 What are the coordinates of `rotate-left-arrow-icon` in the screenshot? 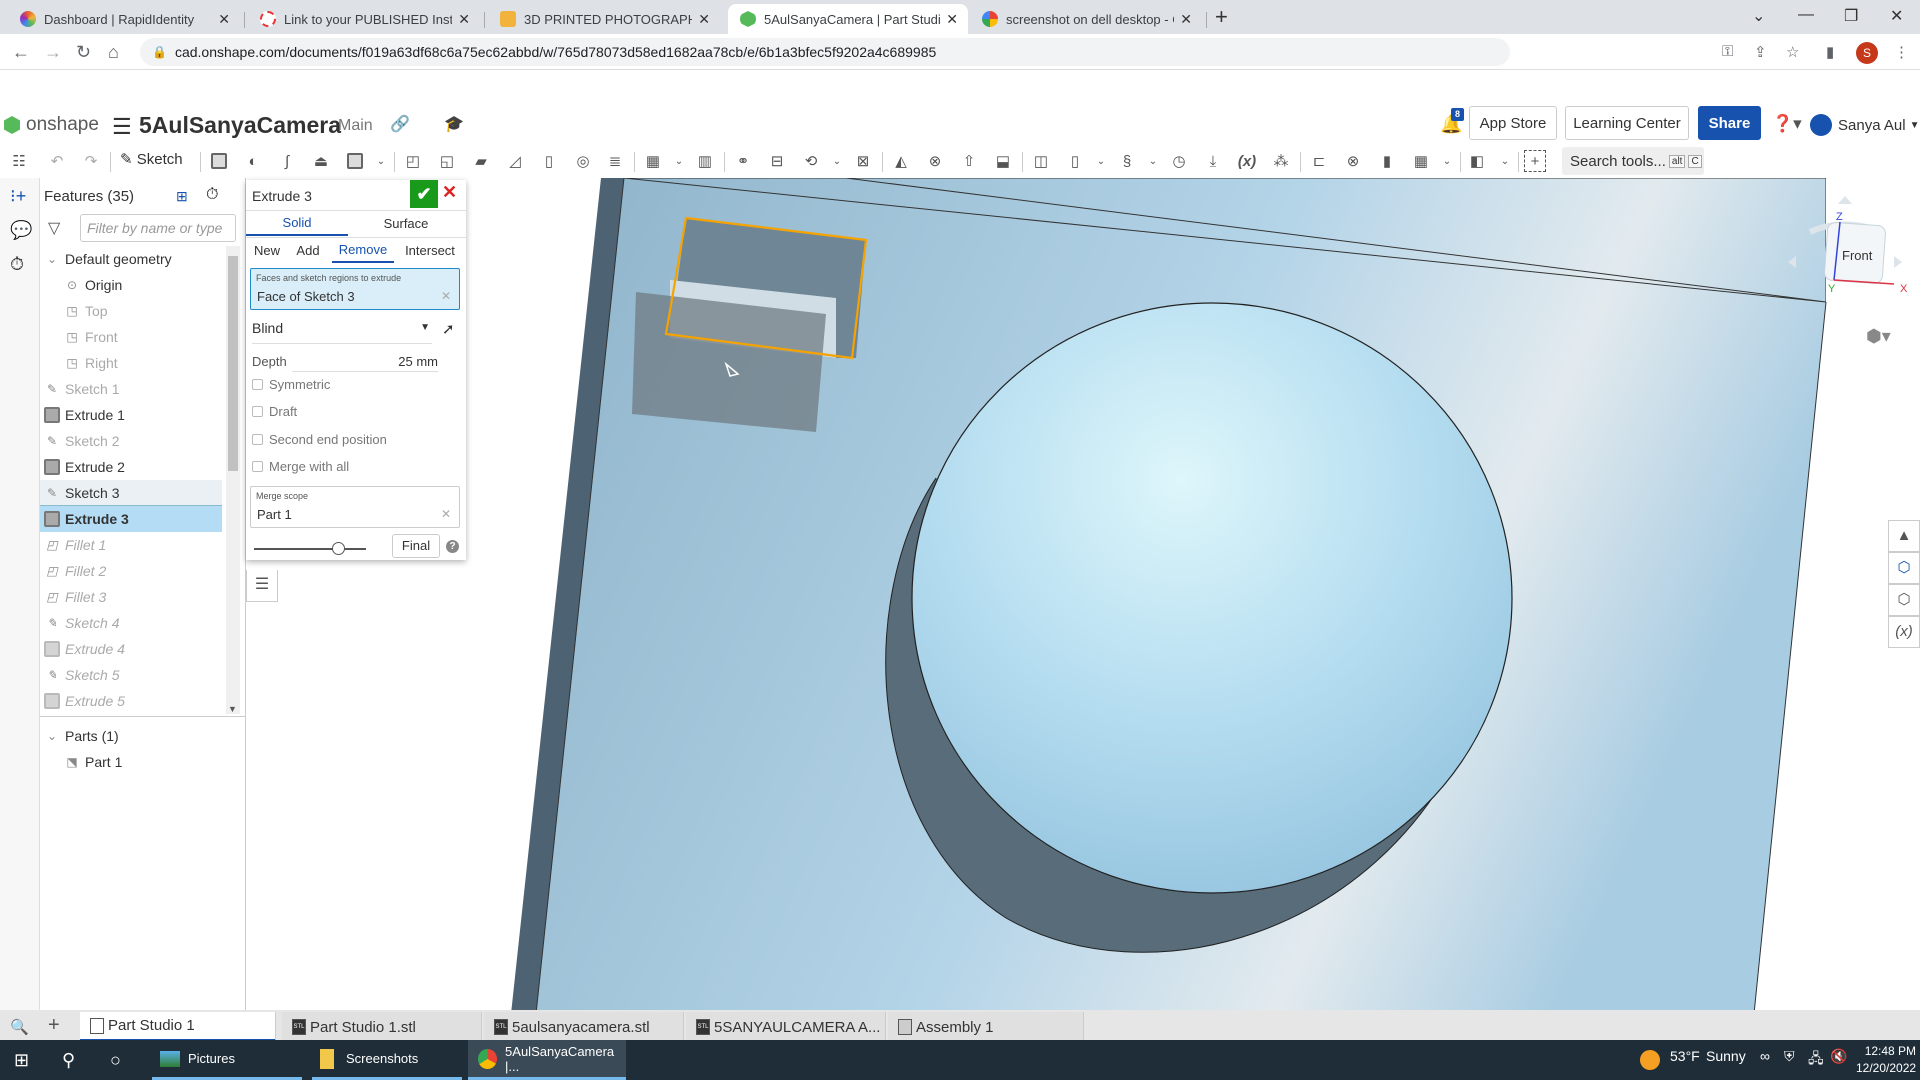 It's located at (1792, 262).